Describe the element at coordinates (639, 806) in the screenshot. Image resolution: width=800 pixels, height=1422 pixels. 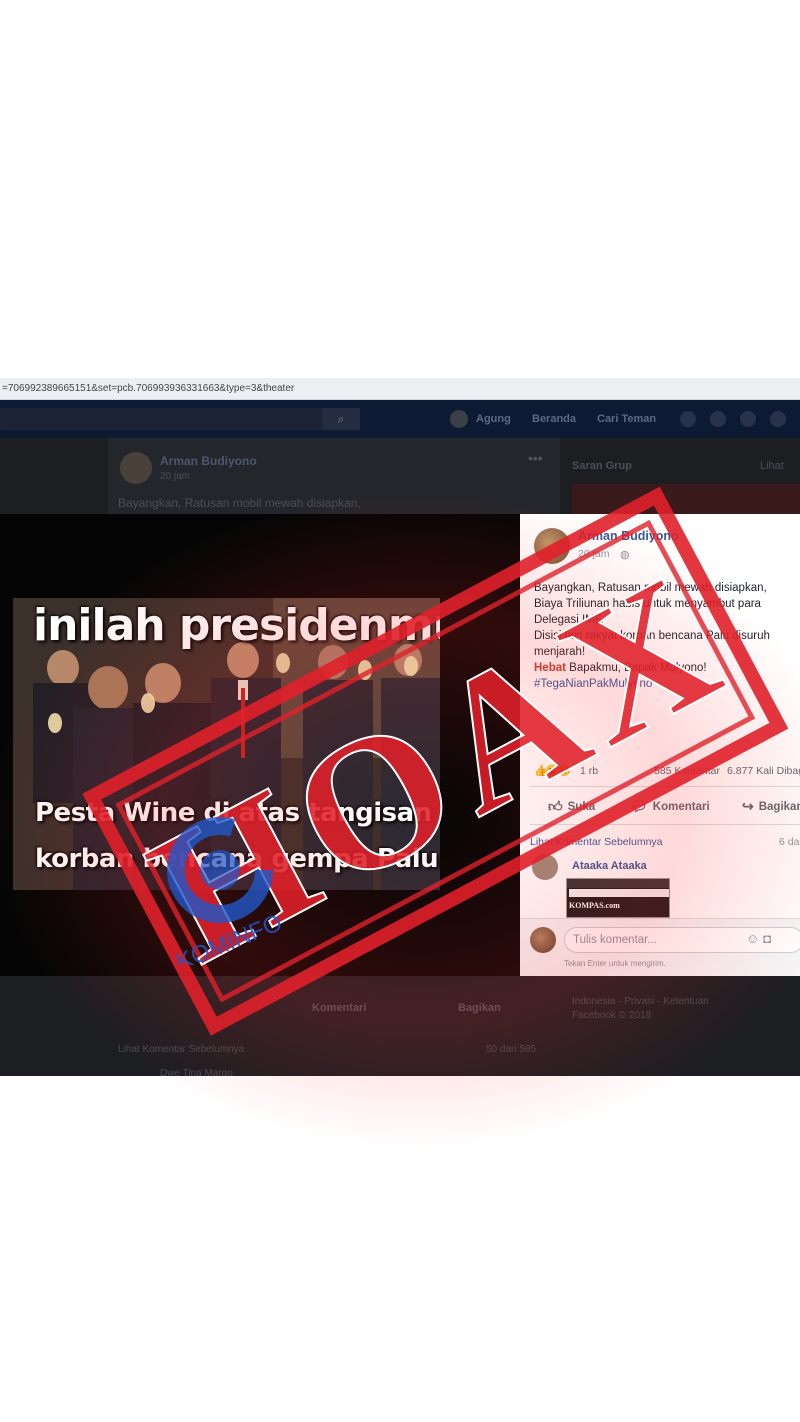
I see `comment-icon: 💬︎` at that location.